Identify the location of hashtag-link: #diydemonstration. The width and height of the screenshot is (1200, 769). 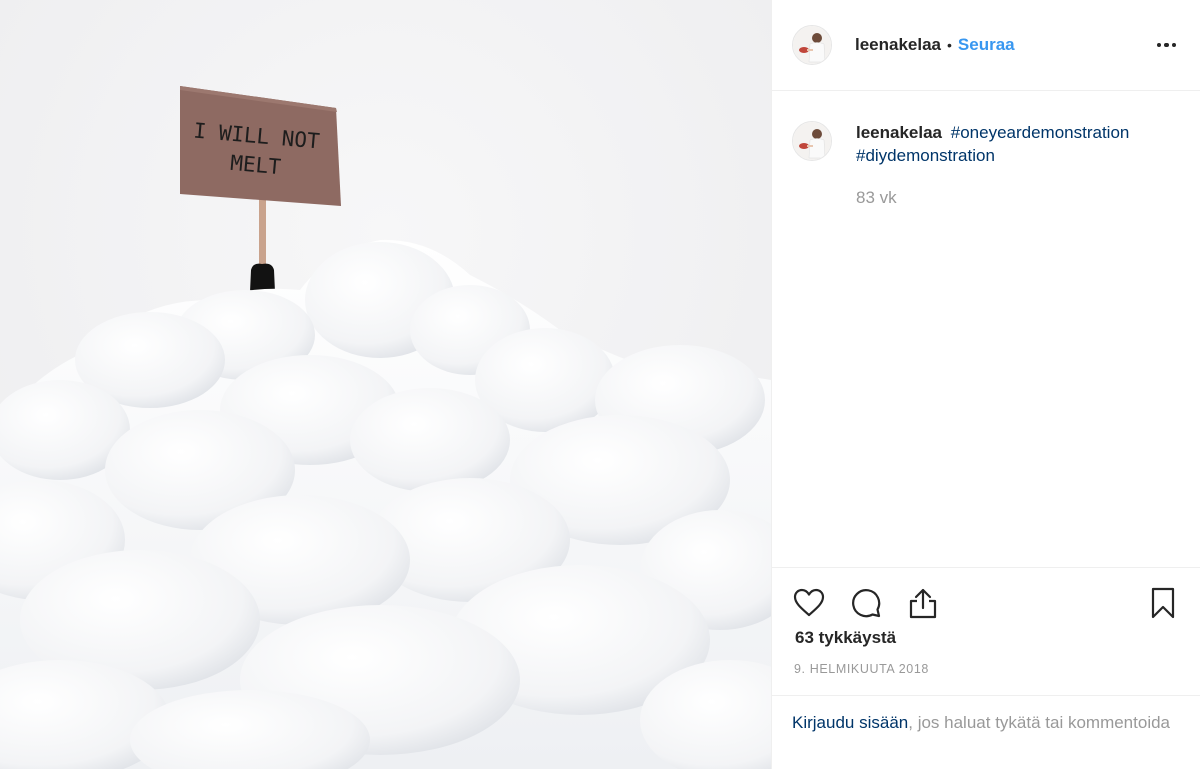
(925, 155).